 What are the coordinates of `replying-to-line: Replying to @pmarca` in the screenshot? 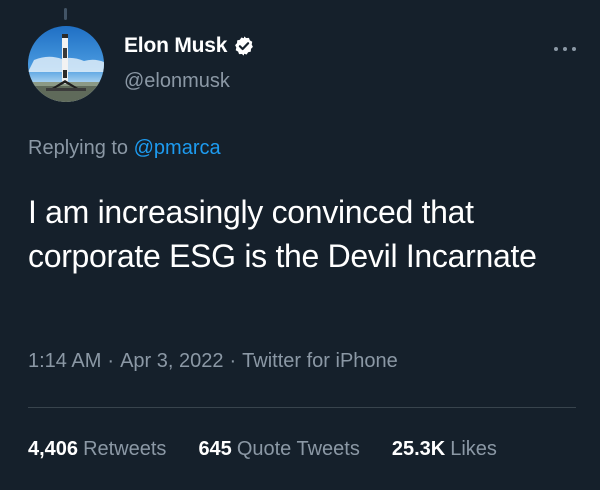 It's located at (124, 148).